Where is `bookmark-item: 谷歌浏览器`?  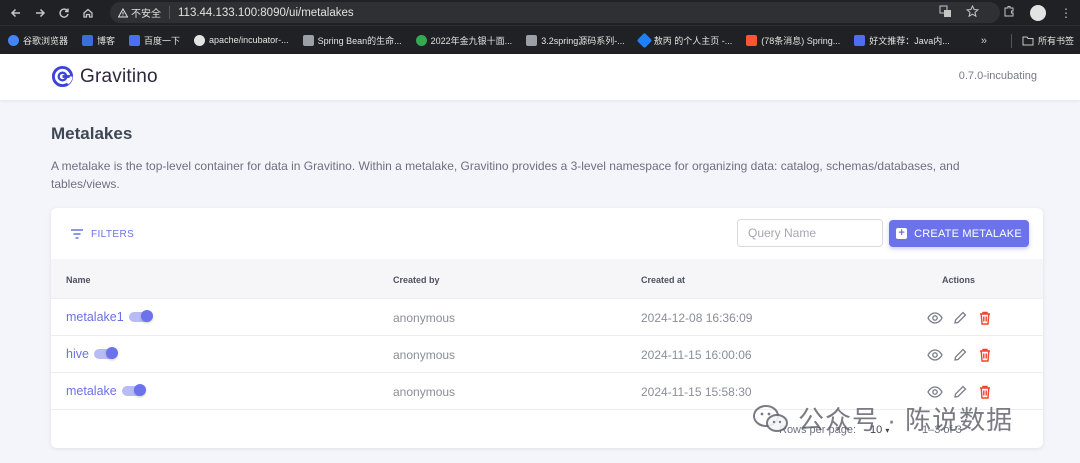
bookmark-item: 谷歌浏览器 is located at coordinates (38, 40).